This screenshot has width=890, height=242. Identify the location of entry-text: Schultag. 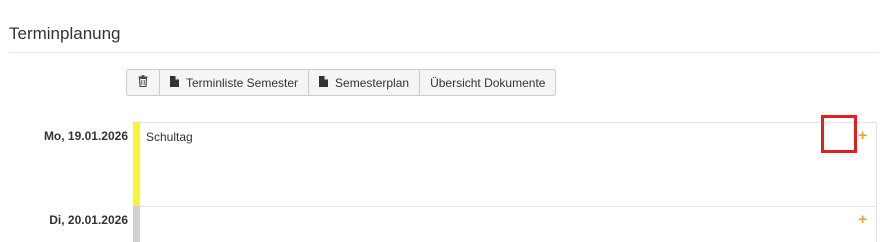
(169, 137).